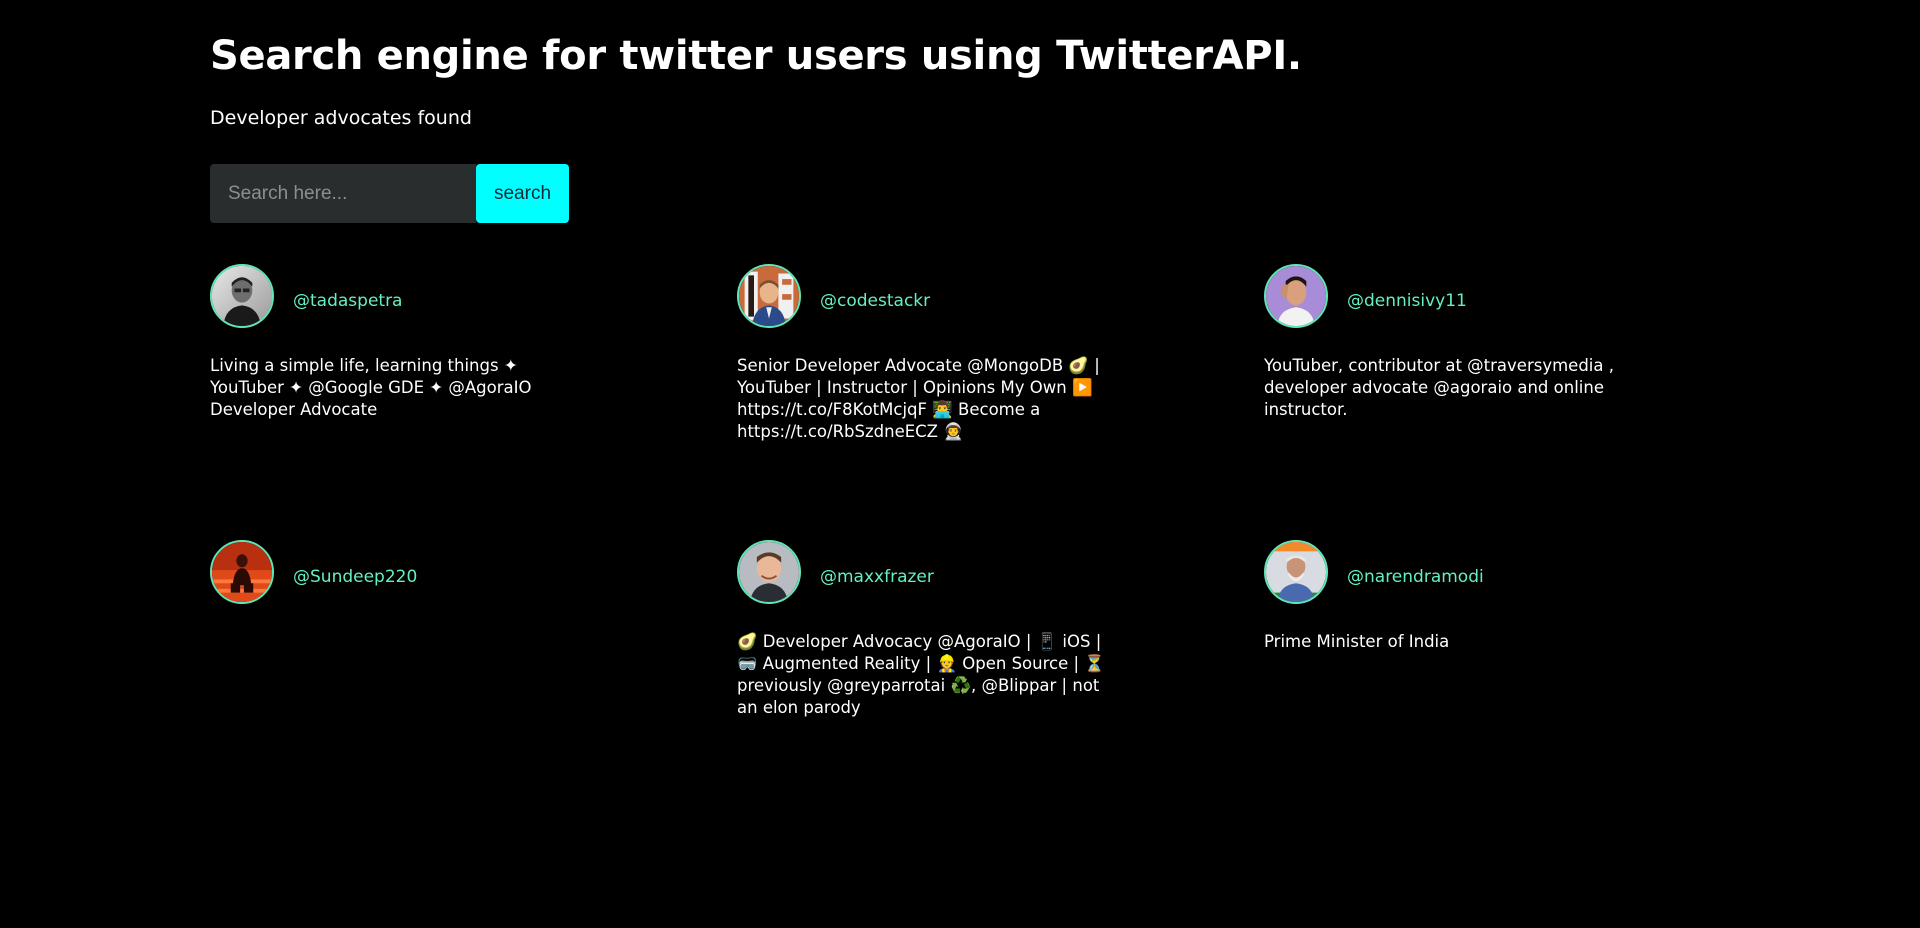 This screenshot has height=928, width=1920. What do you see at coordinates (355, 572) in the screenshot?
I see `user-handle: @Sundeep220` at bounding box center [355, 572].